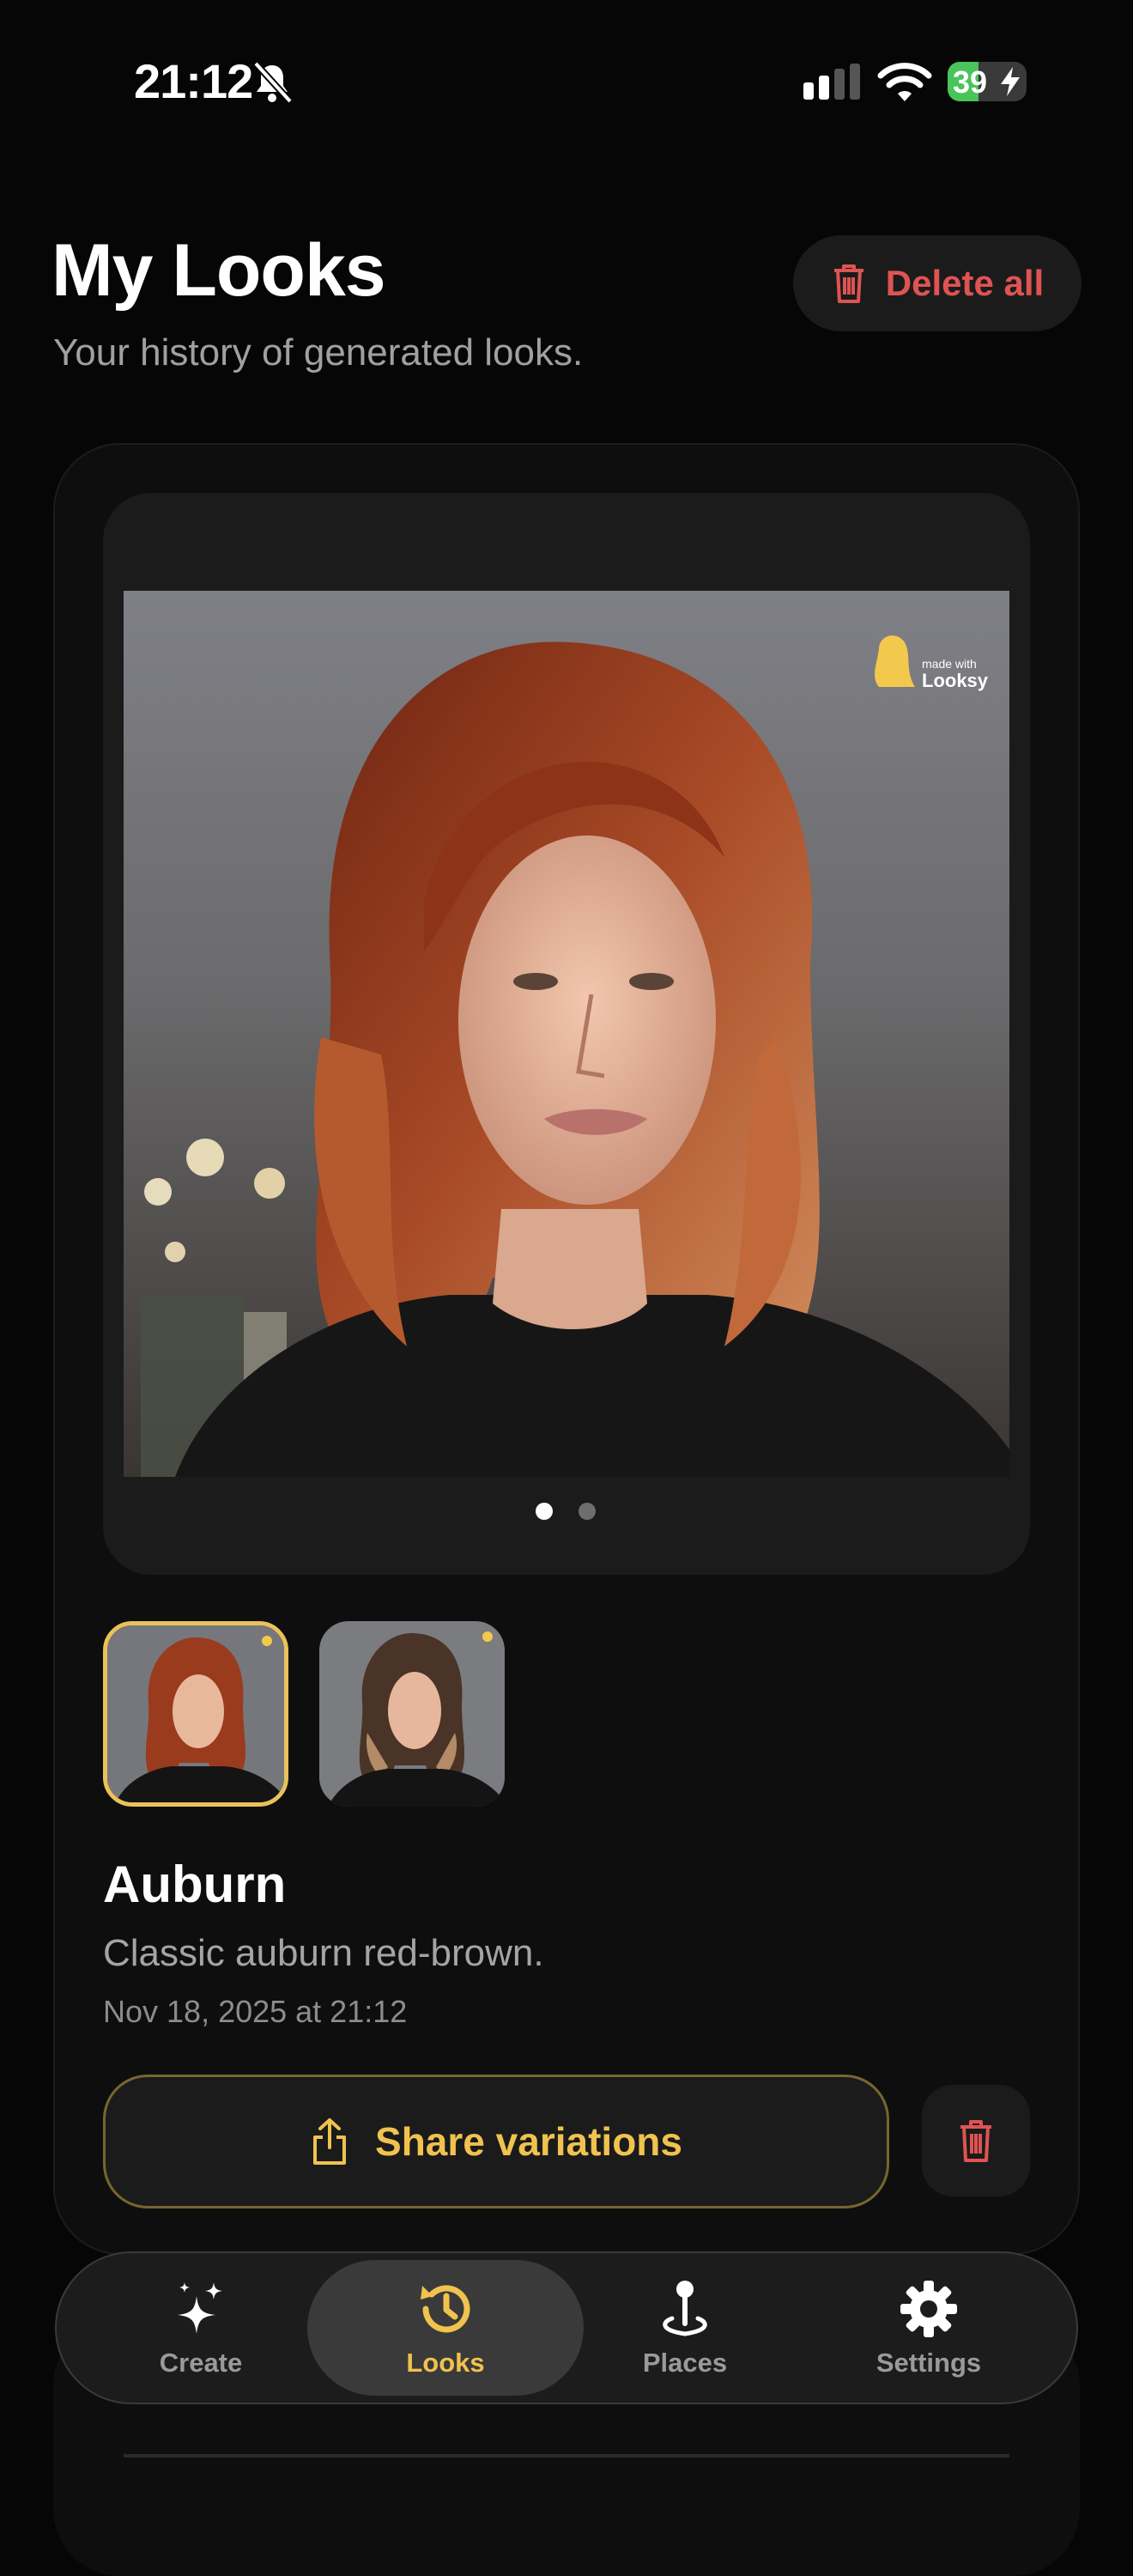 The width and height of the screenshot is (1133, 2576). What do you see at coordinates (193, 81) in the screenshot?
I see `status-time: 21:12` at bounding box center [193, 81].